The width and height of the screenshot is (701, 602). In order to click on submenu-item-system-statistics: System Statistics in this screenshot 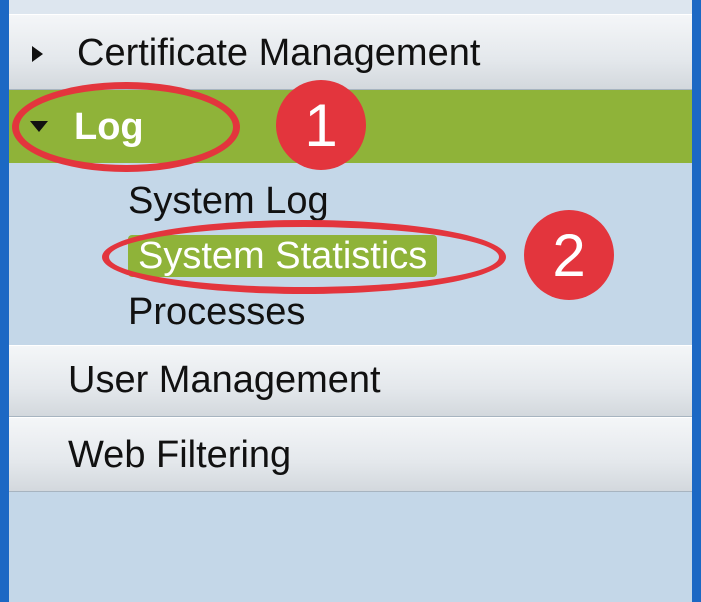, I will do `click(283, 256)`.